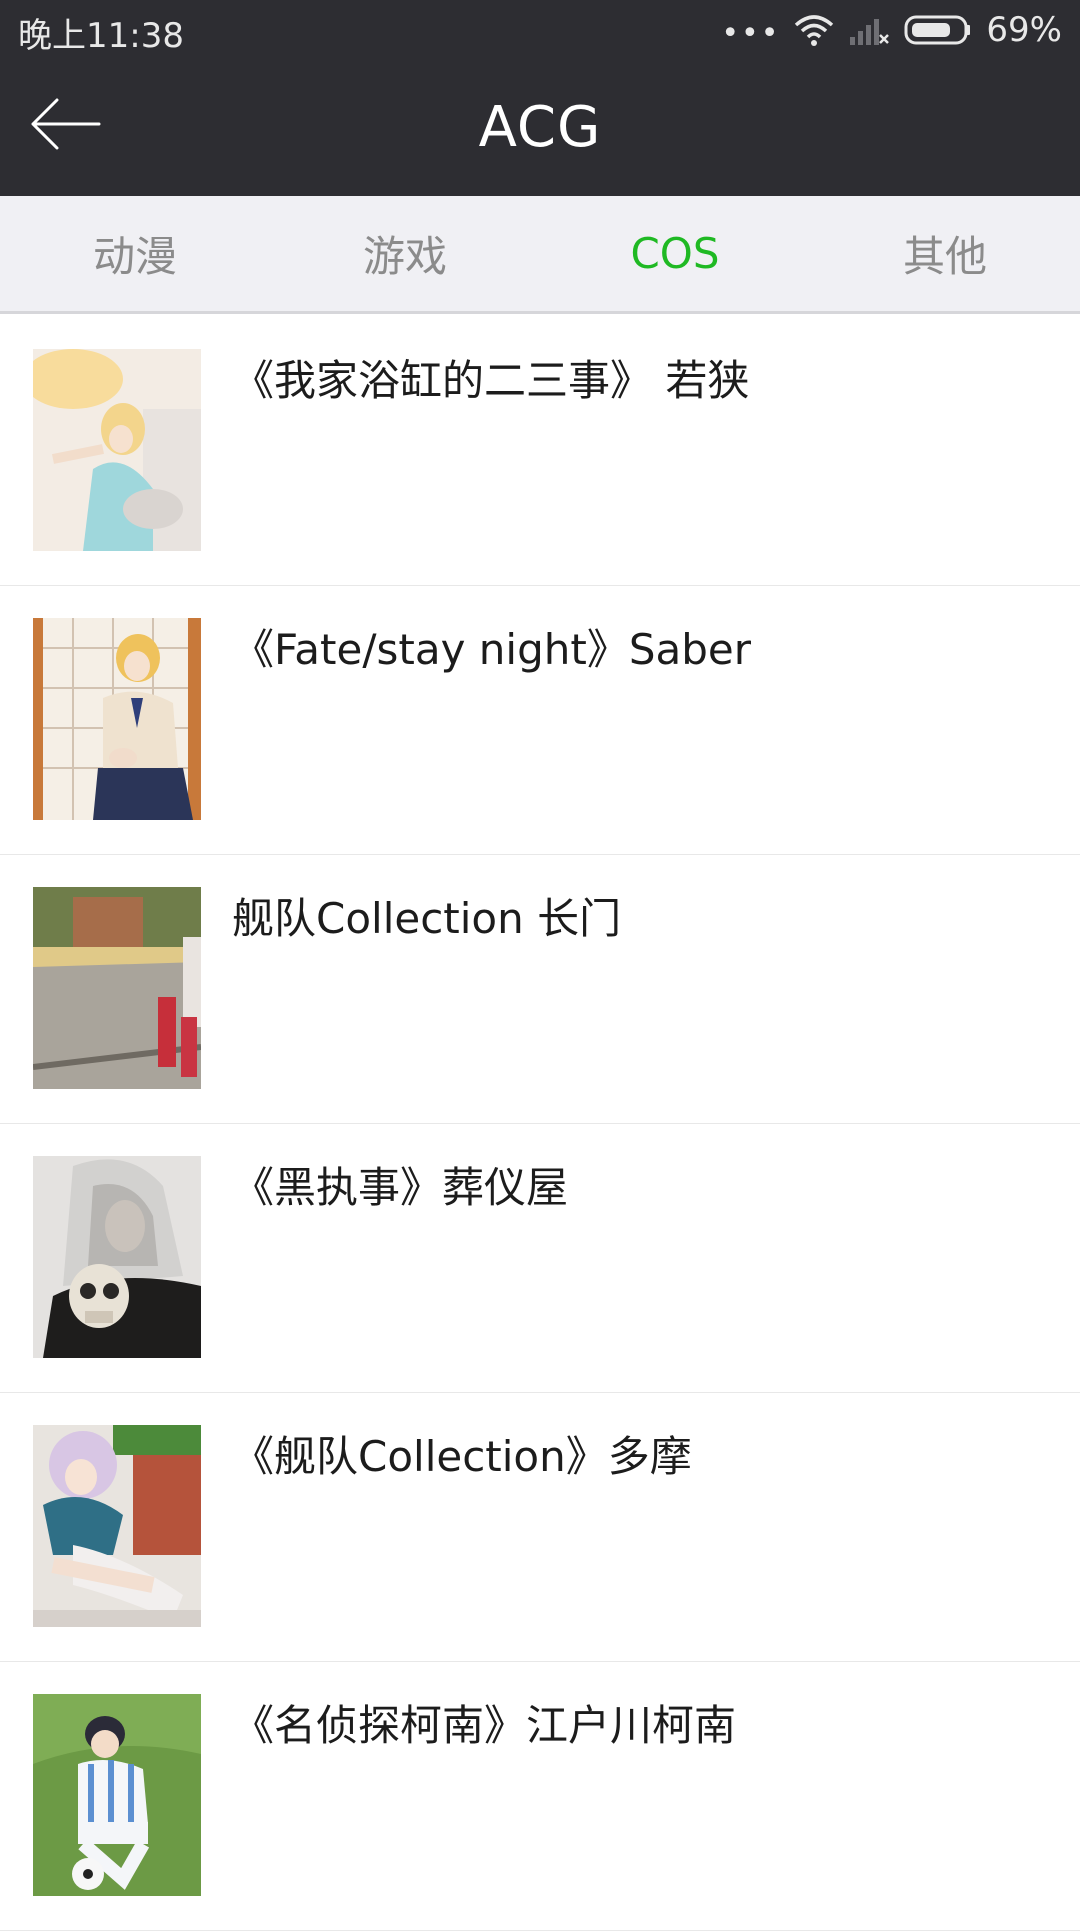  What do you see at coordinates (462, 1456) in the screenshot?
I see `item-title: 《舰队Collection》多摩` at bounding box center [462, 1456].